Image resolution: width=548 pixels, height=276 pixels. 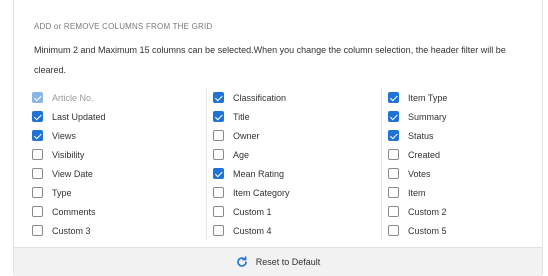 I want to click on refresh-icon, so click(x=241, y=261).